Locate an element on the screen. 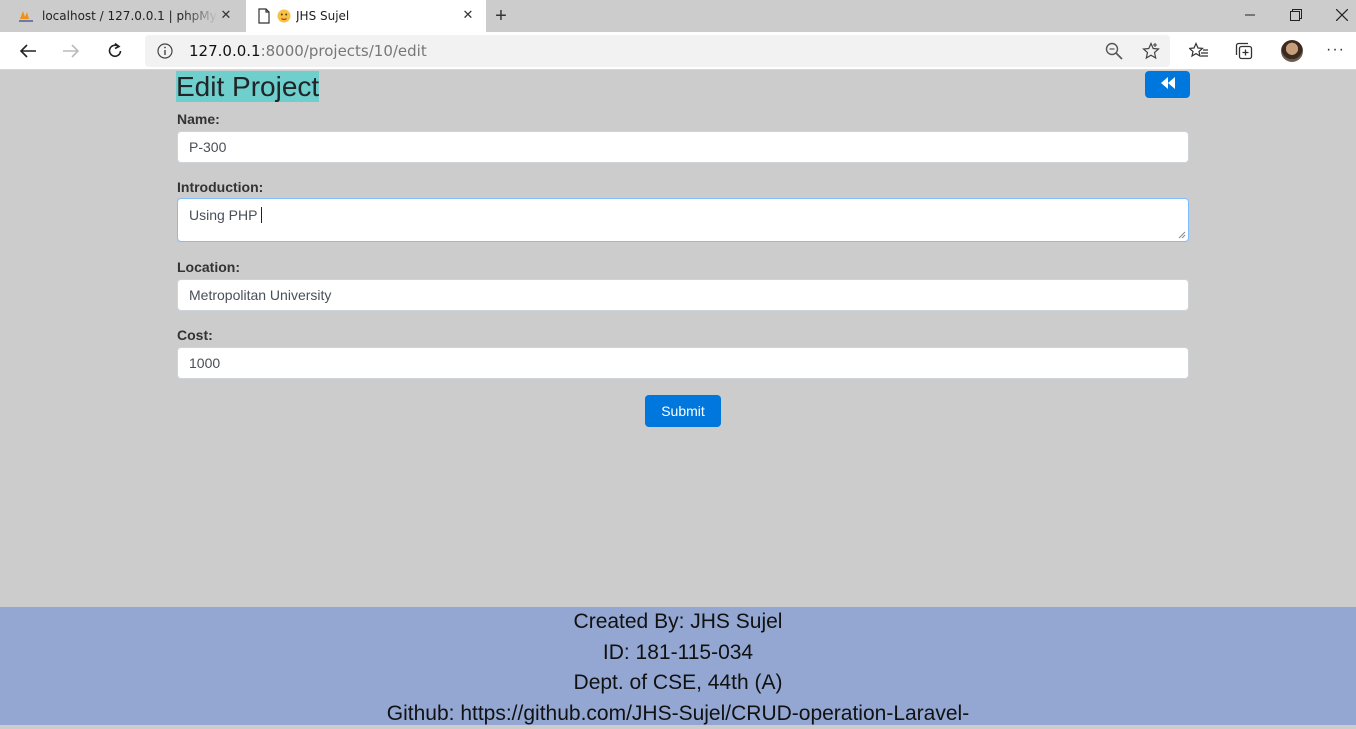  tab-phpmyadmin: localhost / 127.0.0.1 | phpMyAdmin ✕ is located at coordinates (126, 16).